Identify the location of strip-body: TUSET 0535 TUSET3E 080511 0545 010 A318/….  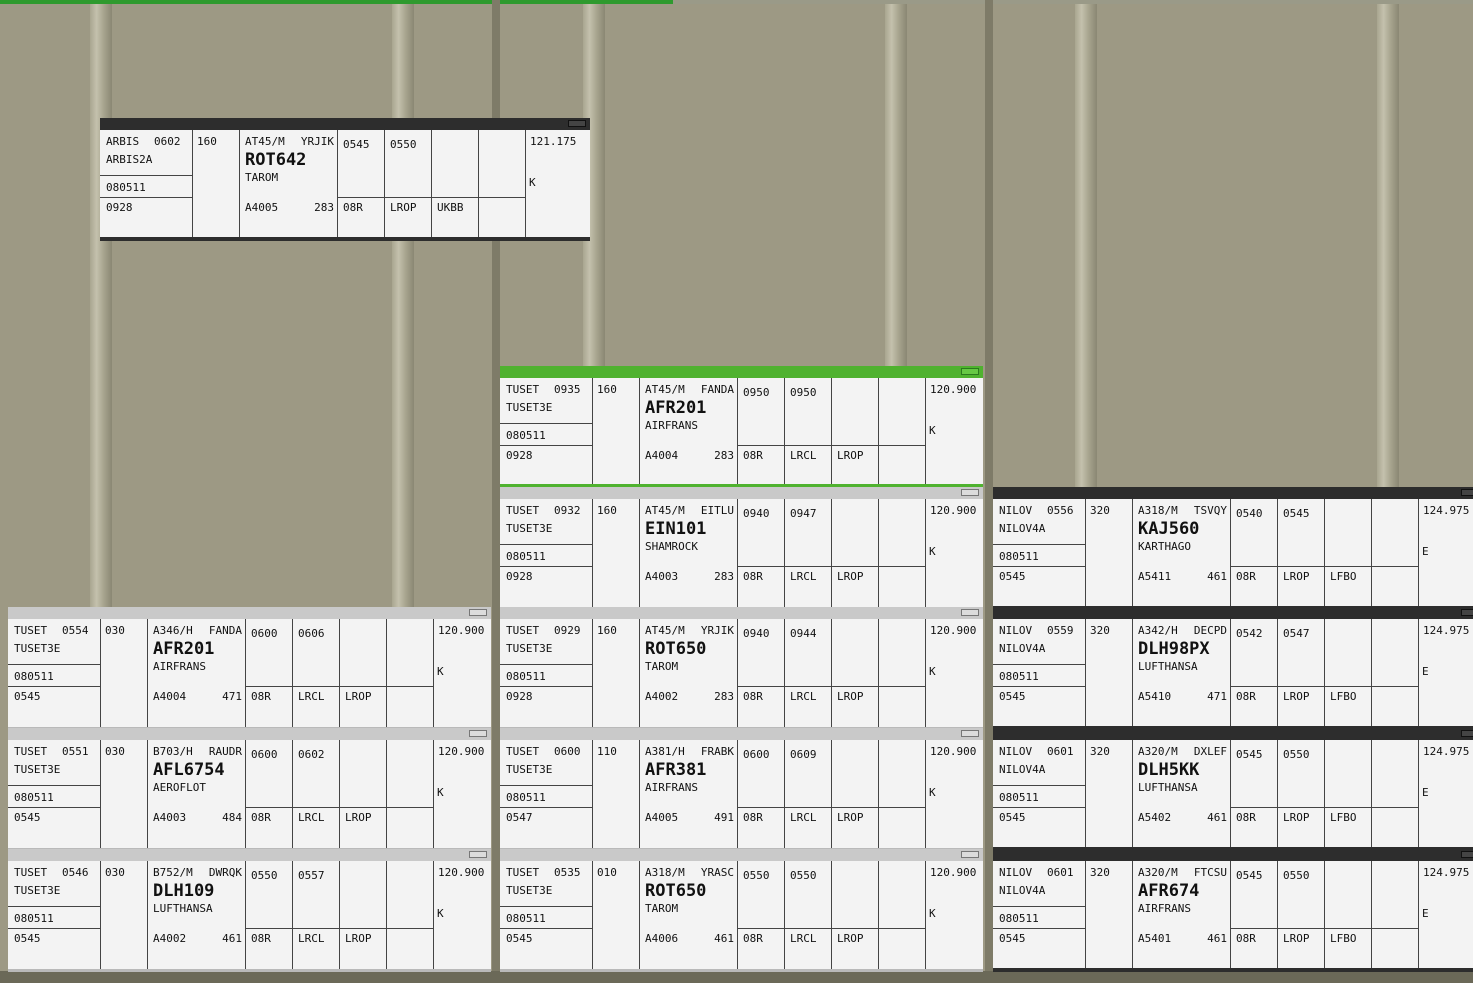
(741, 916).